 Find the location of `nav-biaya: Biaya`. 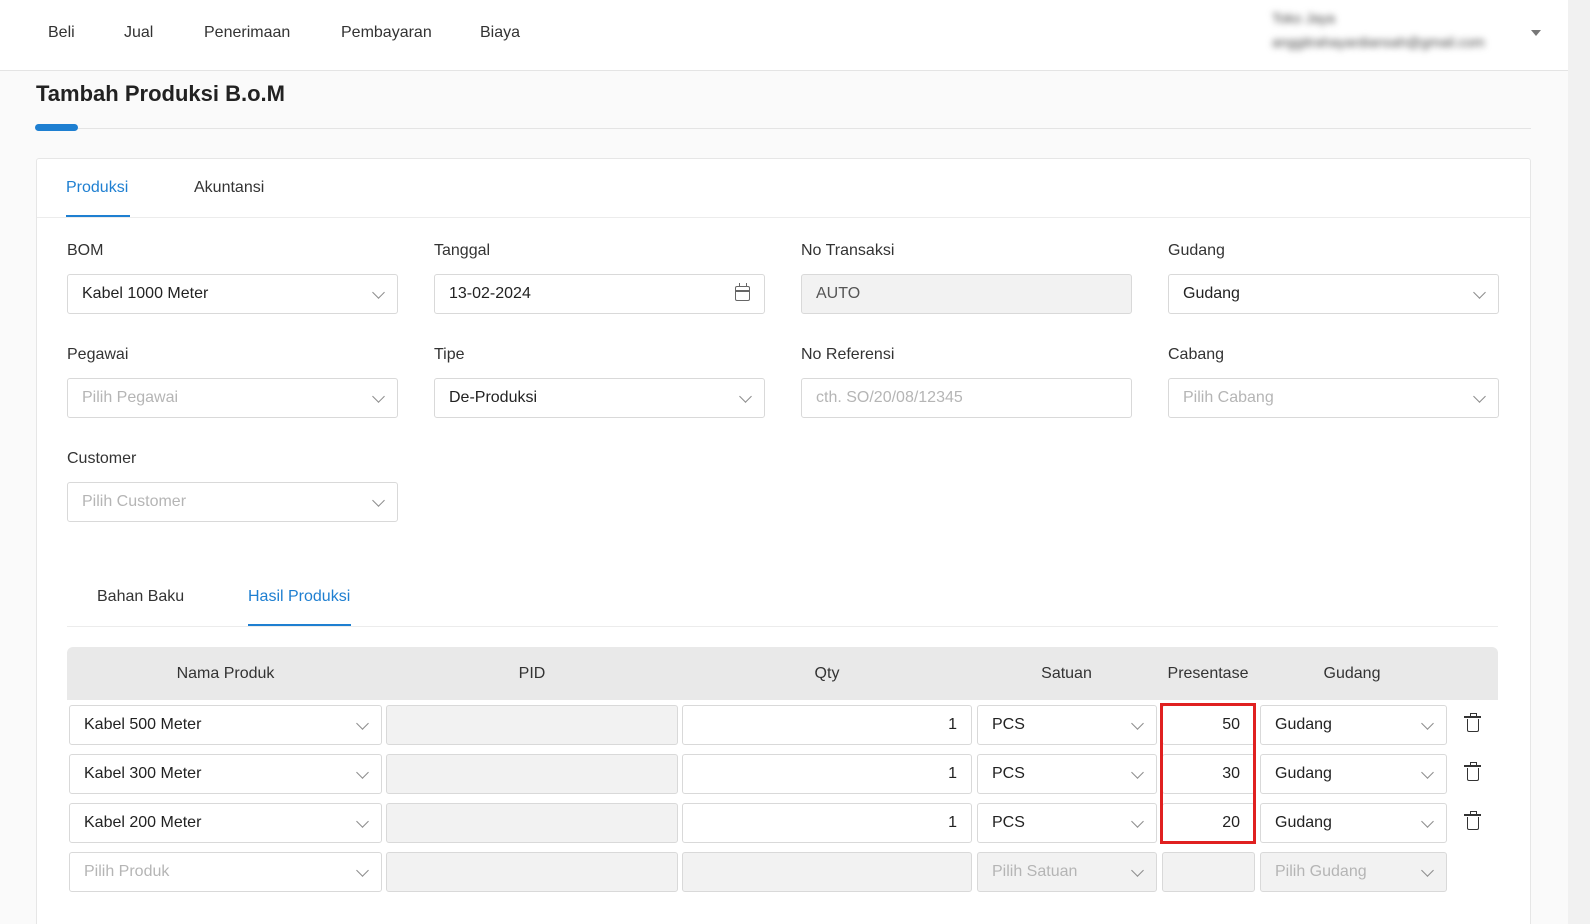

nav-biaya: Biaya is located at coordinates (500, 33).